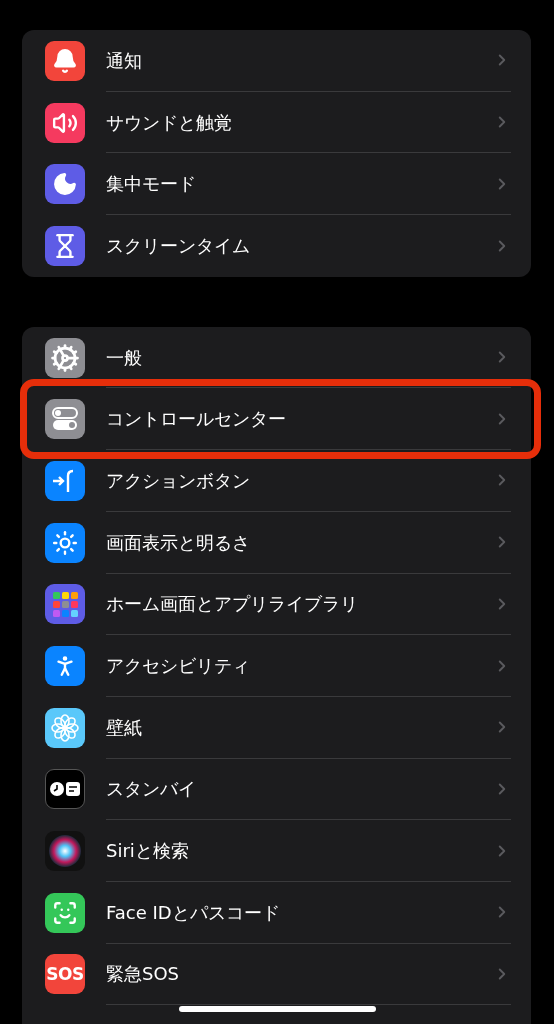 This screenshot has width=554, height=1024. What do you see at coordinates (65, 851) in the screenshot?
I see `orb-icon` at bounding box center [65, 851].